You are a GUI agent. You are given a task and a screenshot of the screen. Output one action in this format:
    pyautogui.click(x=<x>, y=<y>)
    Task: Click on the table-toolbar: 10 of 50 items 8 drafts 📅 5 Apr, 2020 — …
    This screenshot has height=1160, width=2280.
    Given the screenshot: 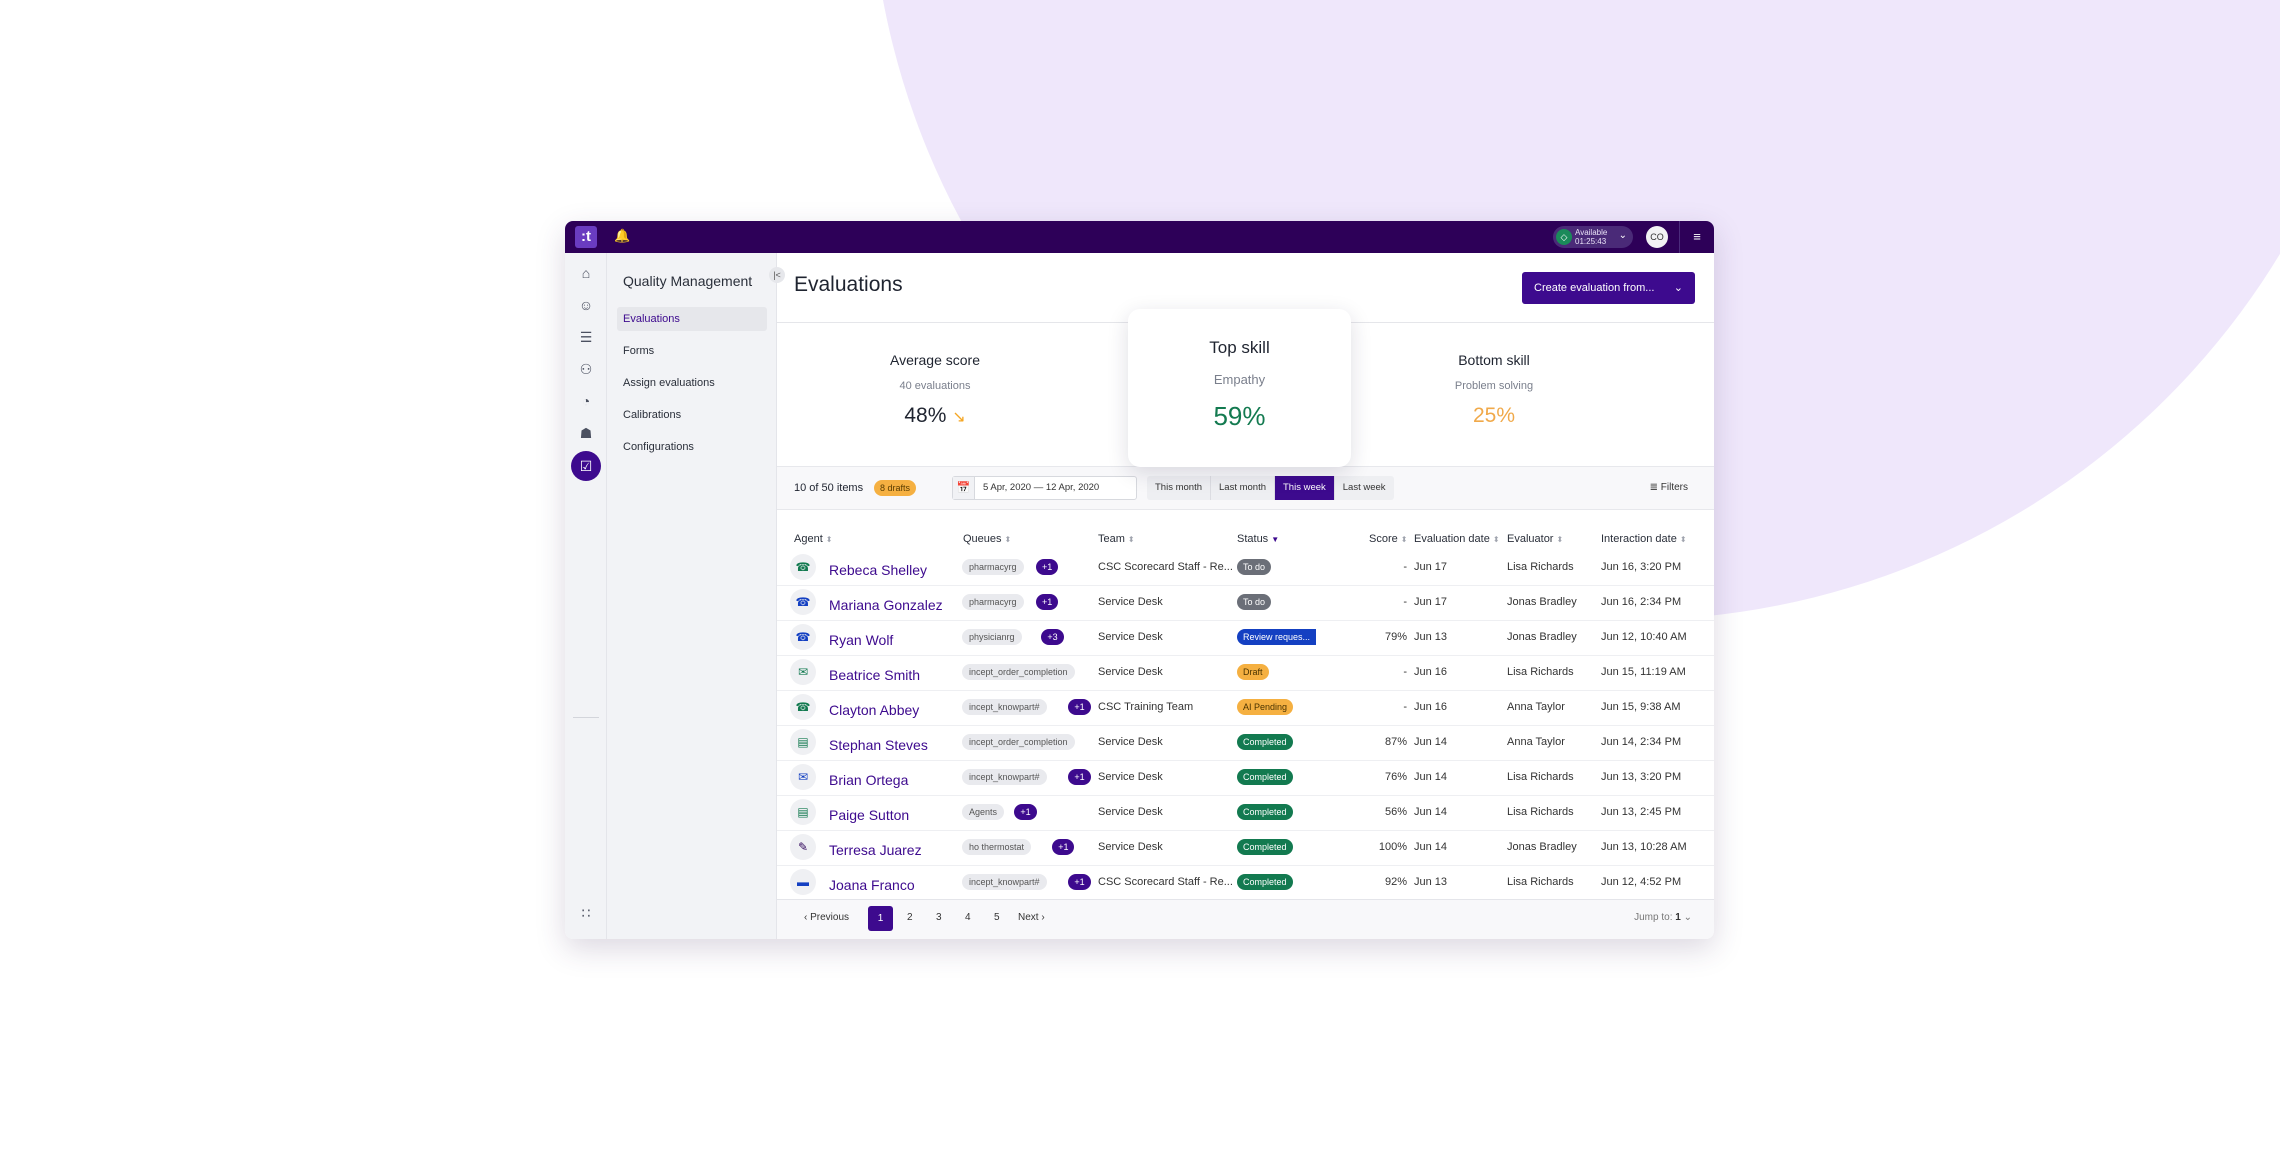 What is the action you would take?
    pyautogui.click(x=1245, y=488)
    